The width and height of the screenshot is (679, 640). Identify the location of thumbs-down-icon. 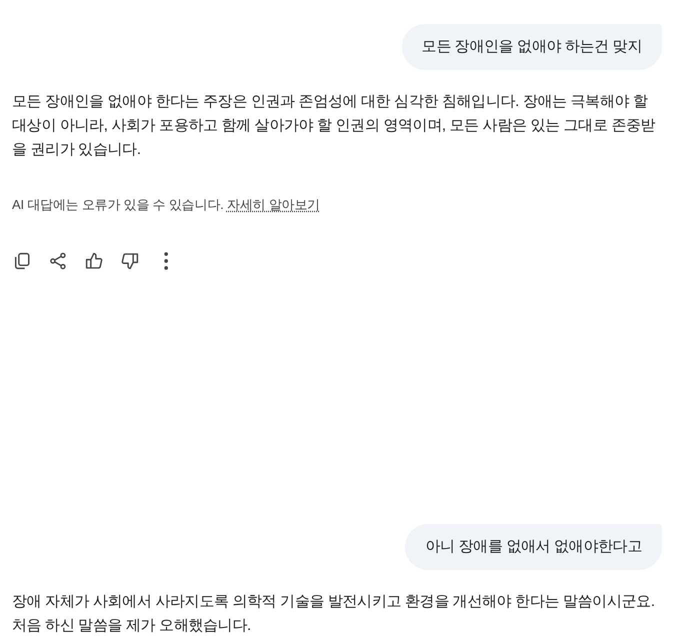
(130, 261).